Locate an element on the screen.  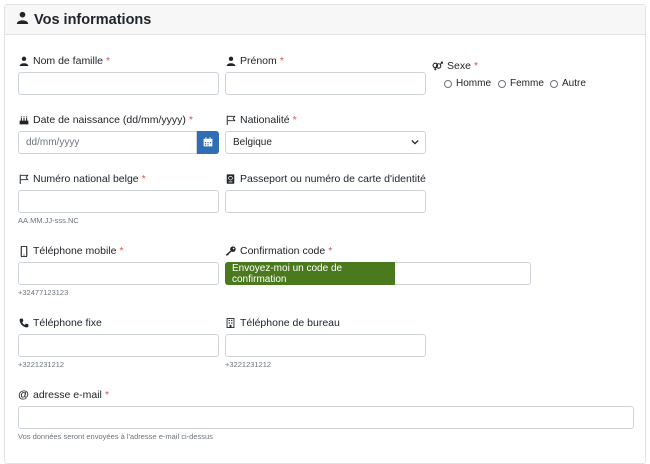
sex-label: Sexe * is located at coordinates (455, 66).